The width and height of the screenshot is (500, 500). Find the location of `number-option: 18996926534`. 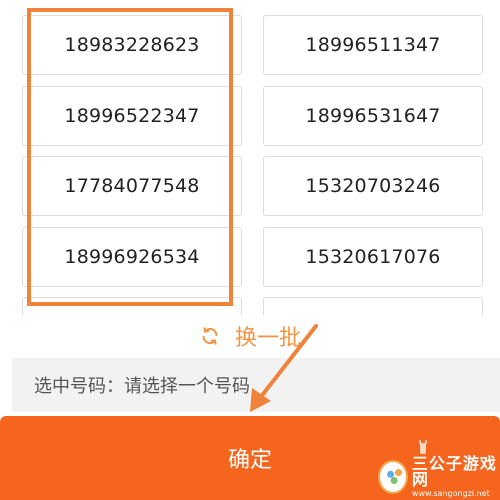

number-option: 18996926534 is located at coordinates (132, 257).